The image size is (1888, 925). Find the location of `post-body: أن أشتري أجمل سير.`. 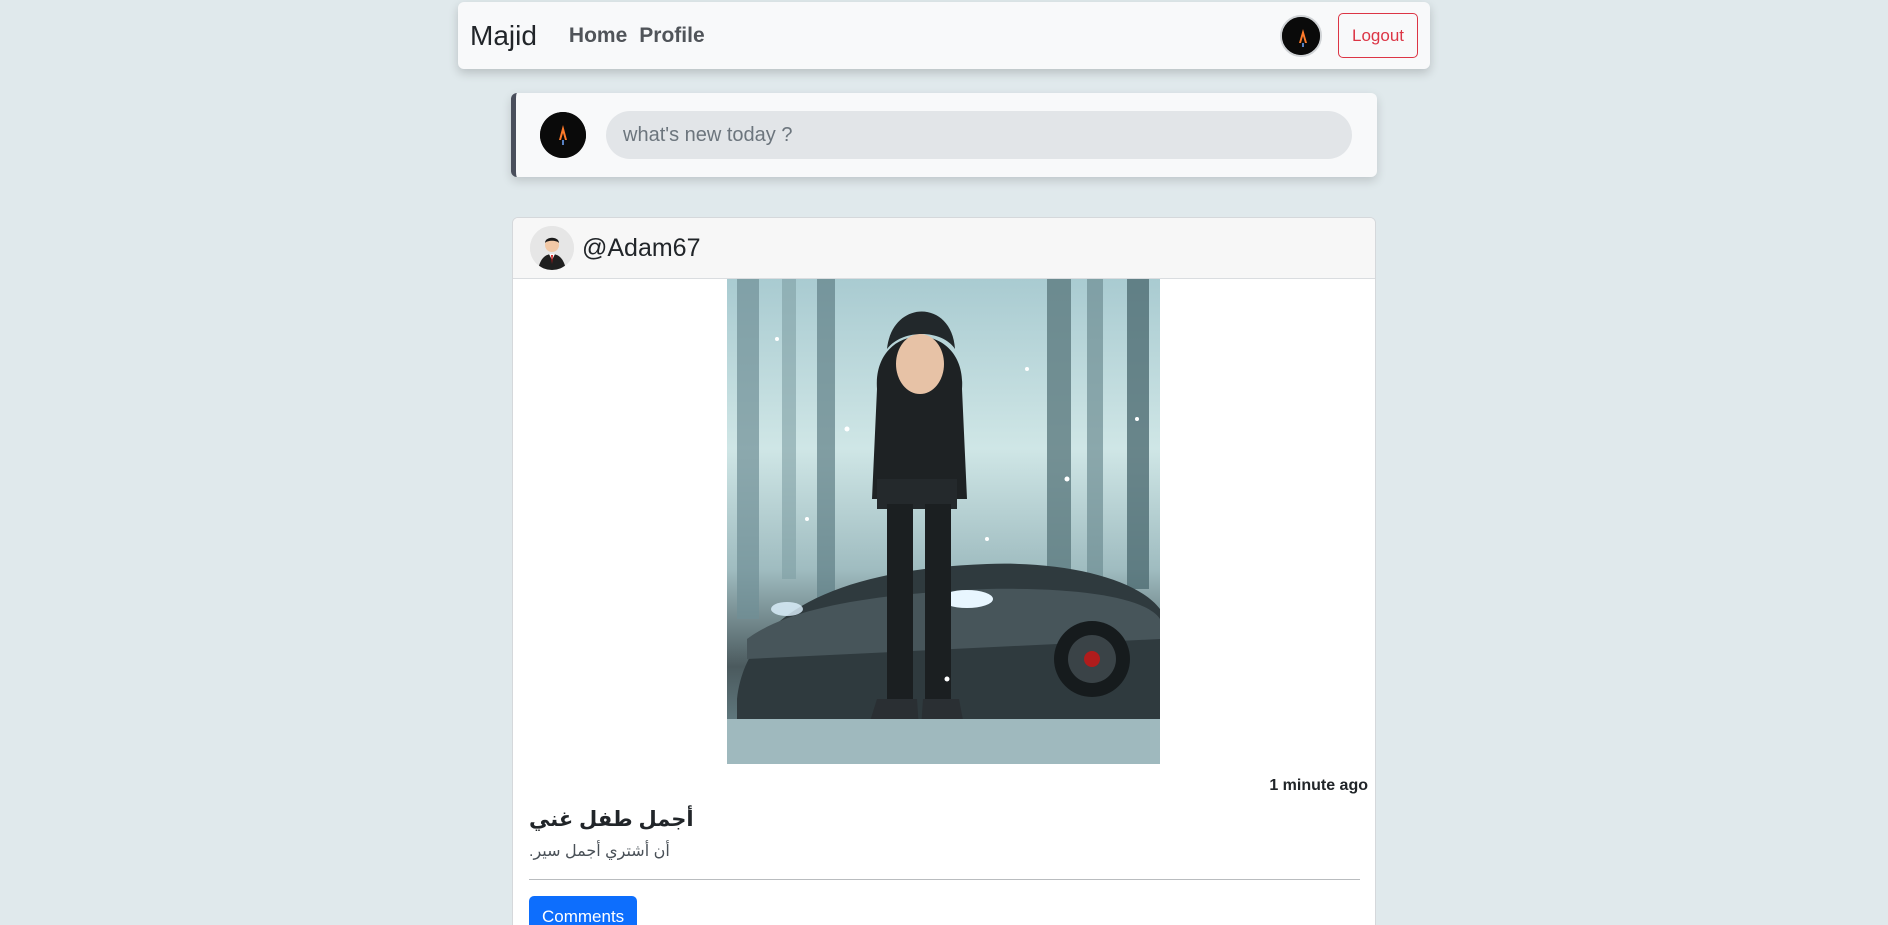

post-body: أن أشتري أجمل سير. is located at coordinates (599, 851).